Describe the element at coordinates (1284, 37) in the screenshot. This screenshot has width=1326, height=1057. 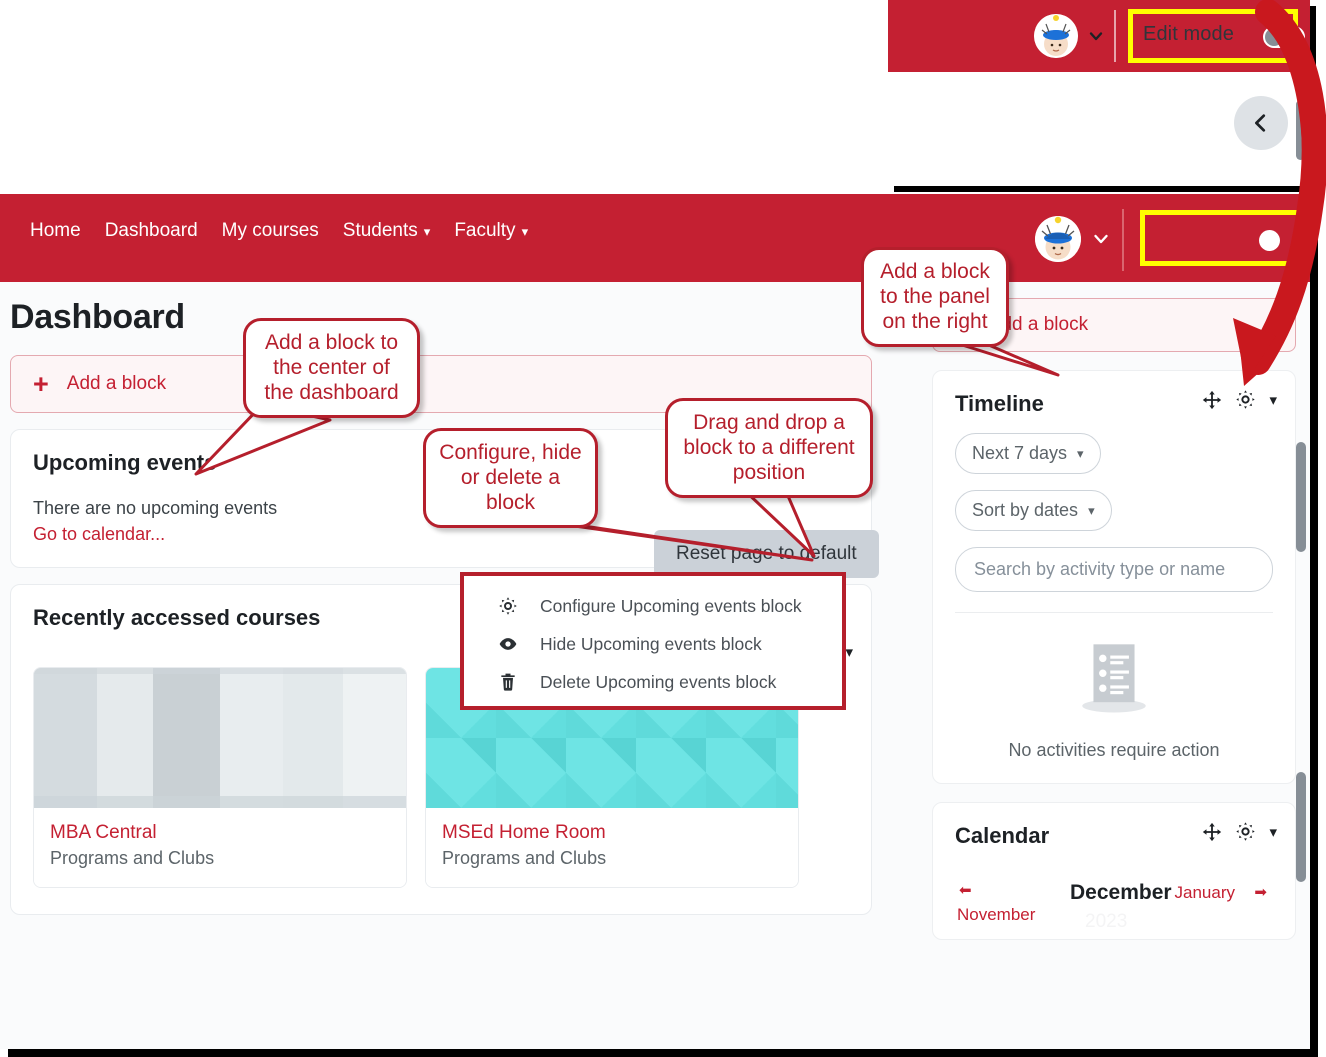
I see `inset-edit-mode-toggle` at that location.